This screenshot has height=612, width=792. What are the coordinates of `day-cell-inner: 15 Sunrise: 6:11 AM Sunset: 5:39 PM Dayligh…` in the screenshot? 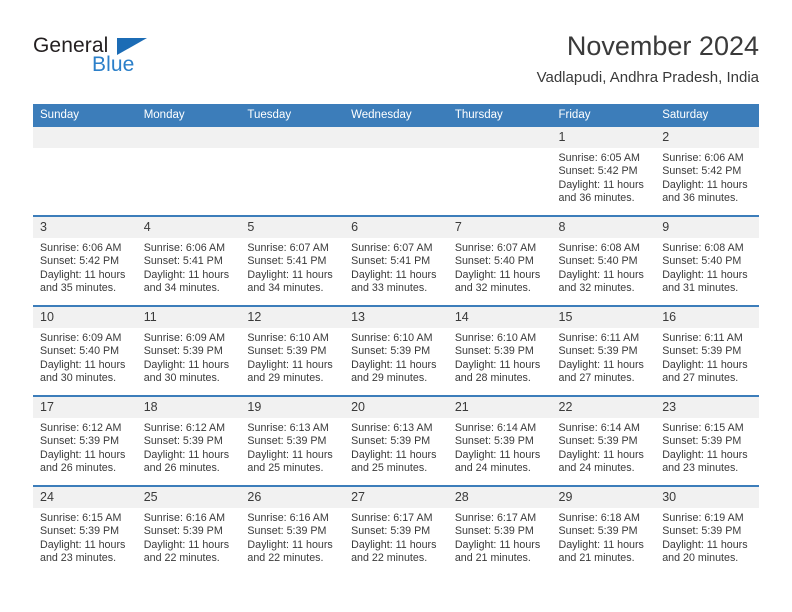 It's located at (603, 351).